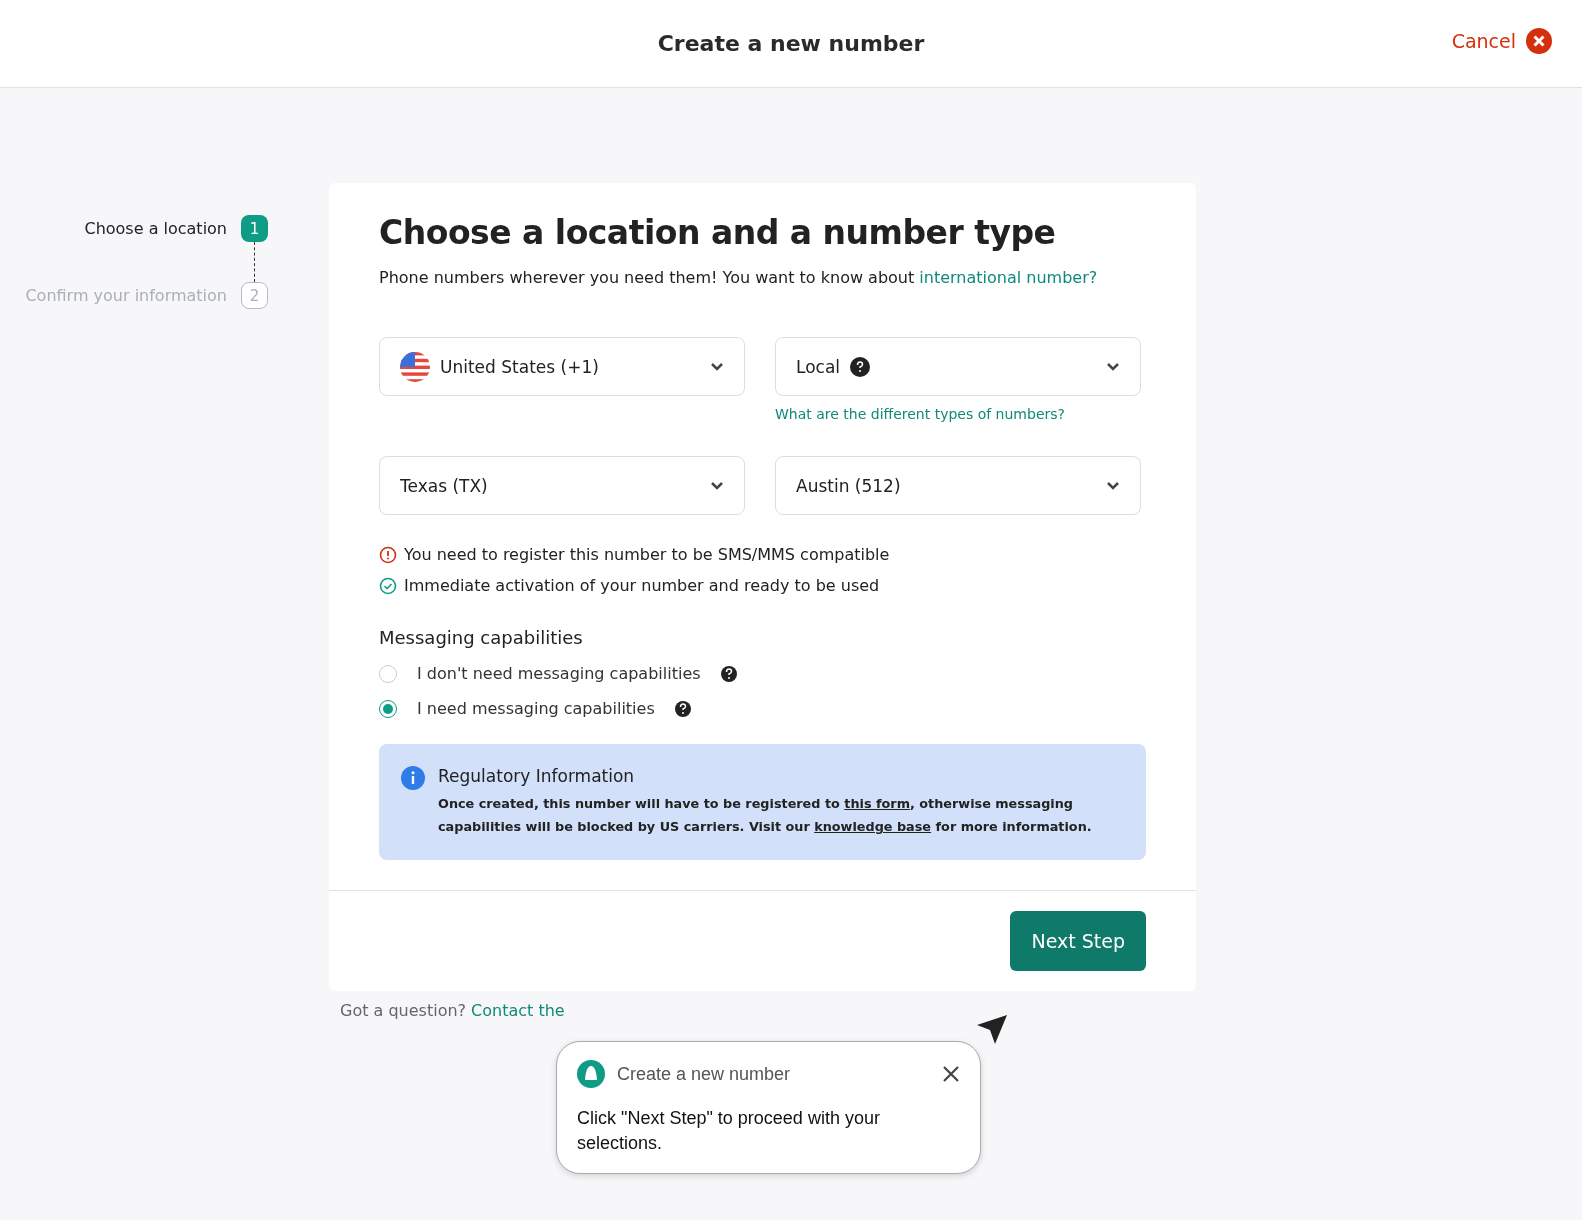 The height and width of the screenshot is (1220, 1582). What do you see at coordinates (562, 366) in the screenshot?
I see `select-field: United States (+1)` at bounding box center [562, 366].